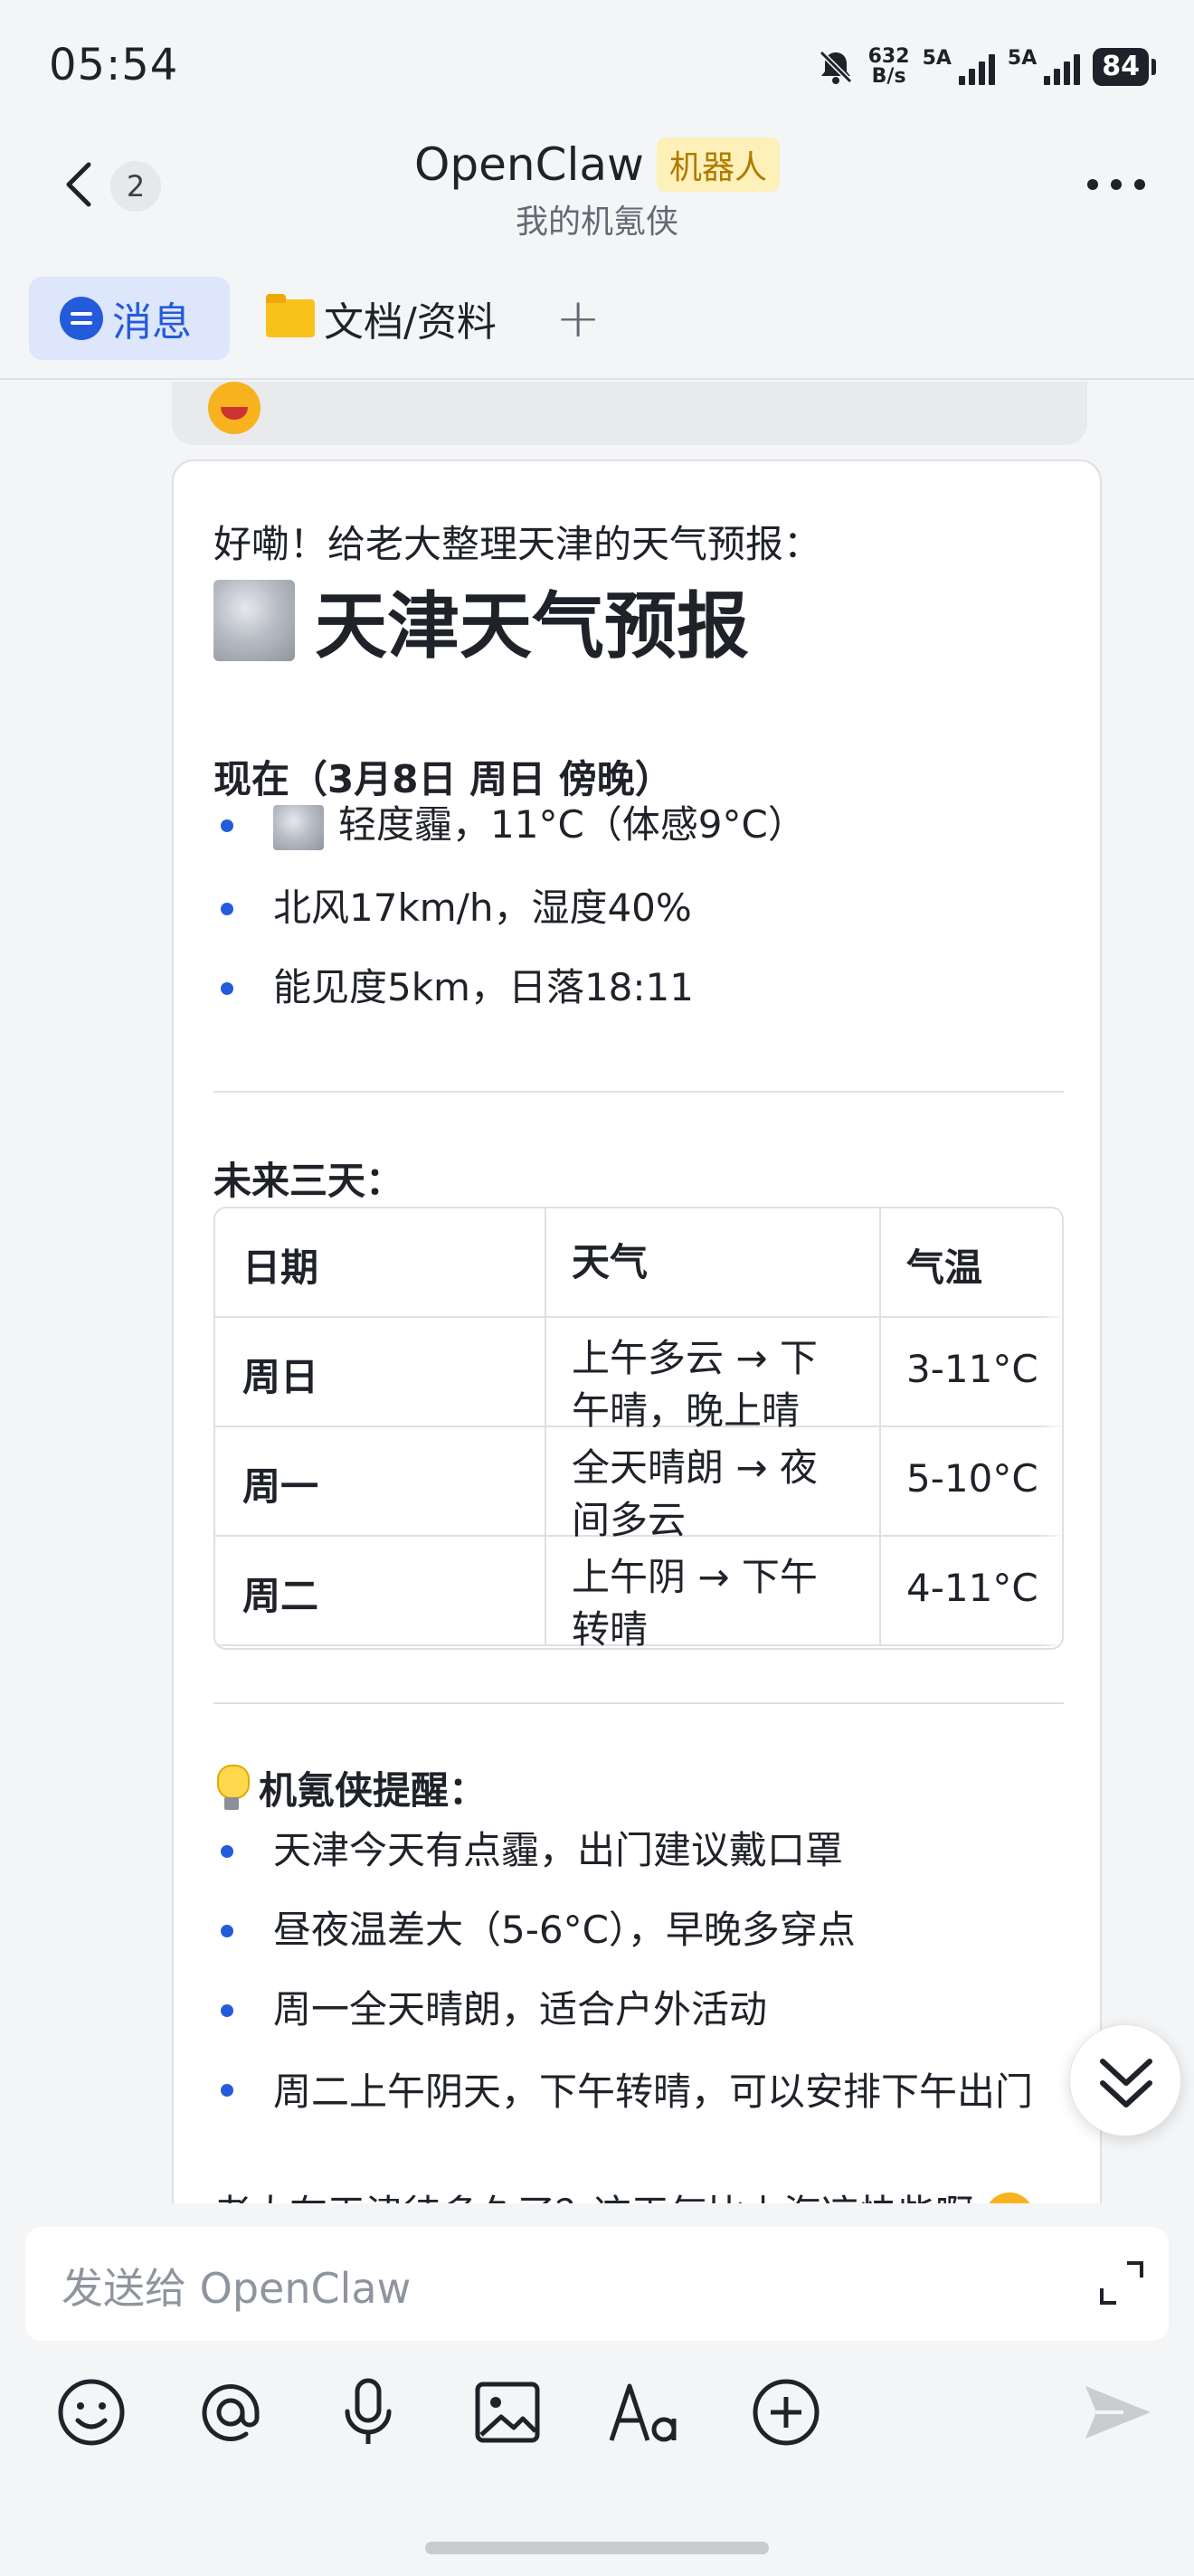 The width and height of the screenshot is (1194, 2576). I want to click on double-chevron-down-icon, so click(1126, 2083).